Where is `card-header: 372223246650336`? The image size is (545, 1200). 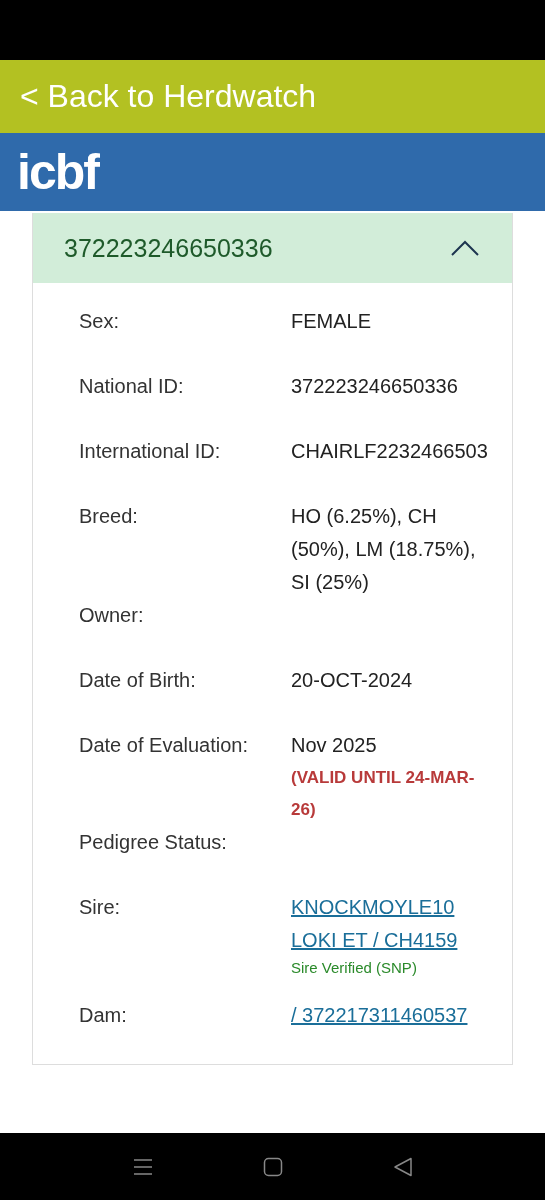
card-header: 372223246650336 is located at coordinates (272, 248).